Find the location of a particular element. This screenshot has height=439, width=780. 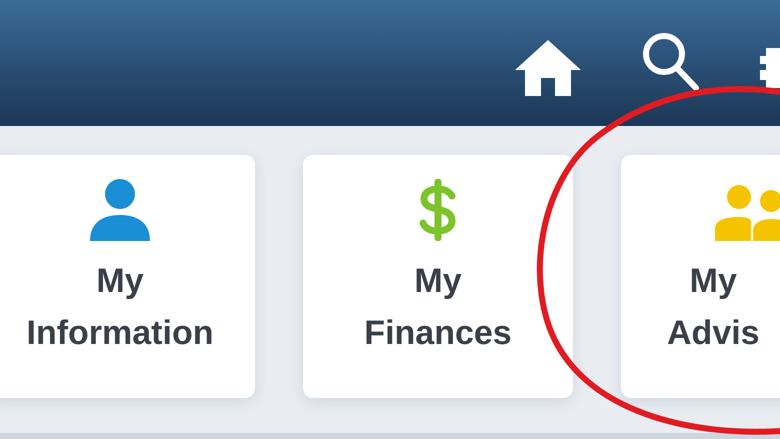

card-label: My Finances is located at coordinates (438, 307).